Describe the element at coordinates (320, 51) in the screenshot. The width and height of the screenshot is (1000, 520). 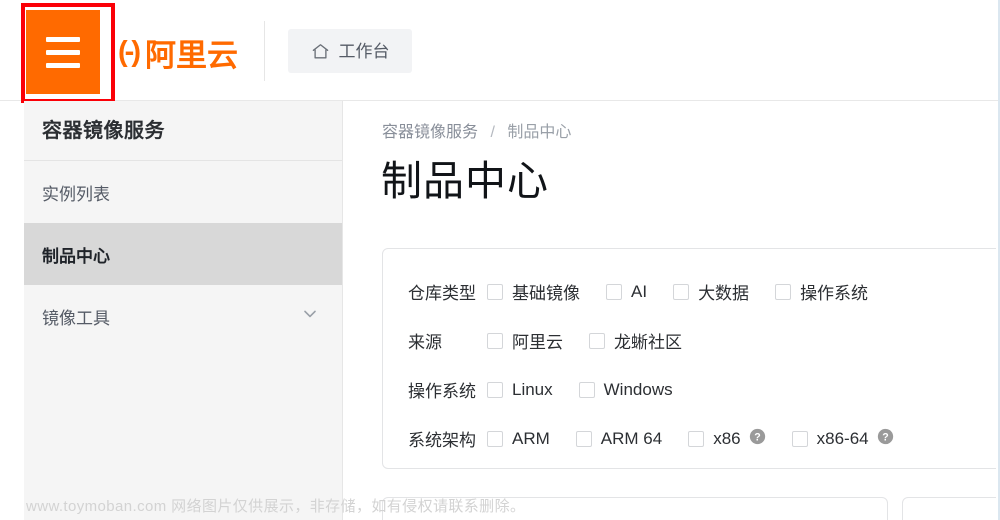
I see `home-icon` at that location.